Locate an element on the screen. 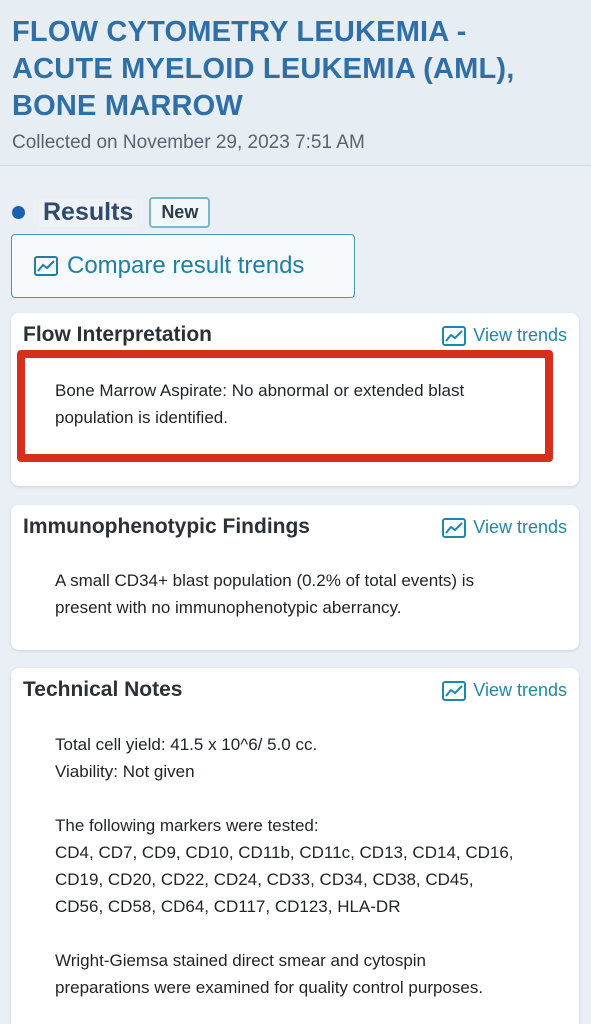  results-heading: Results is located at coordinates (88, 212).